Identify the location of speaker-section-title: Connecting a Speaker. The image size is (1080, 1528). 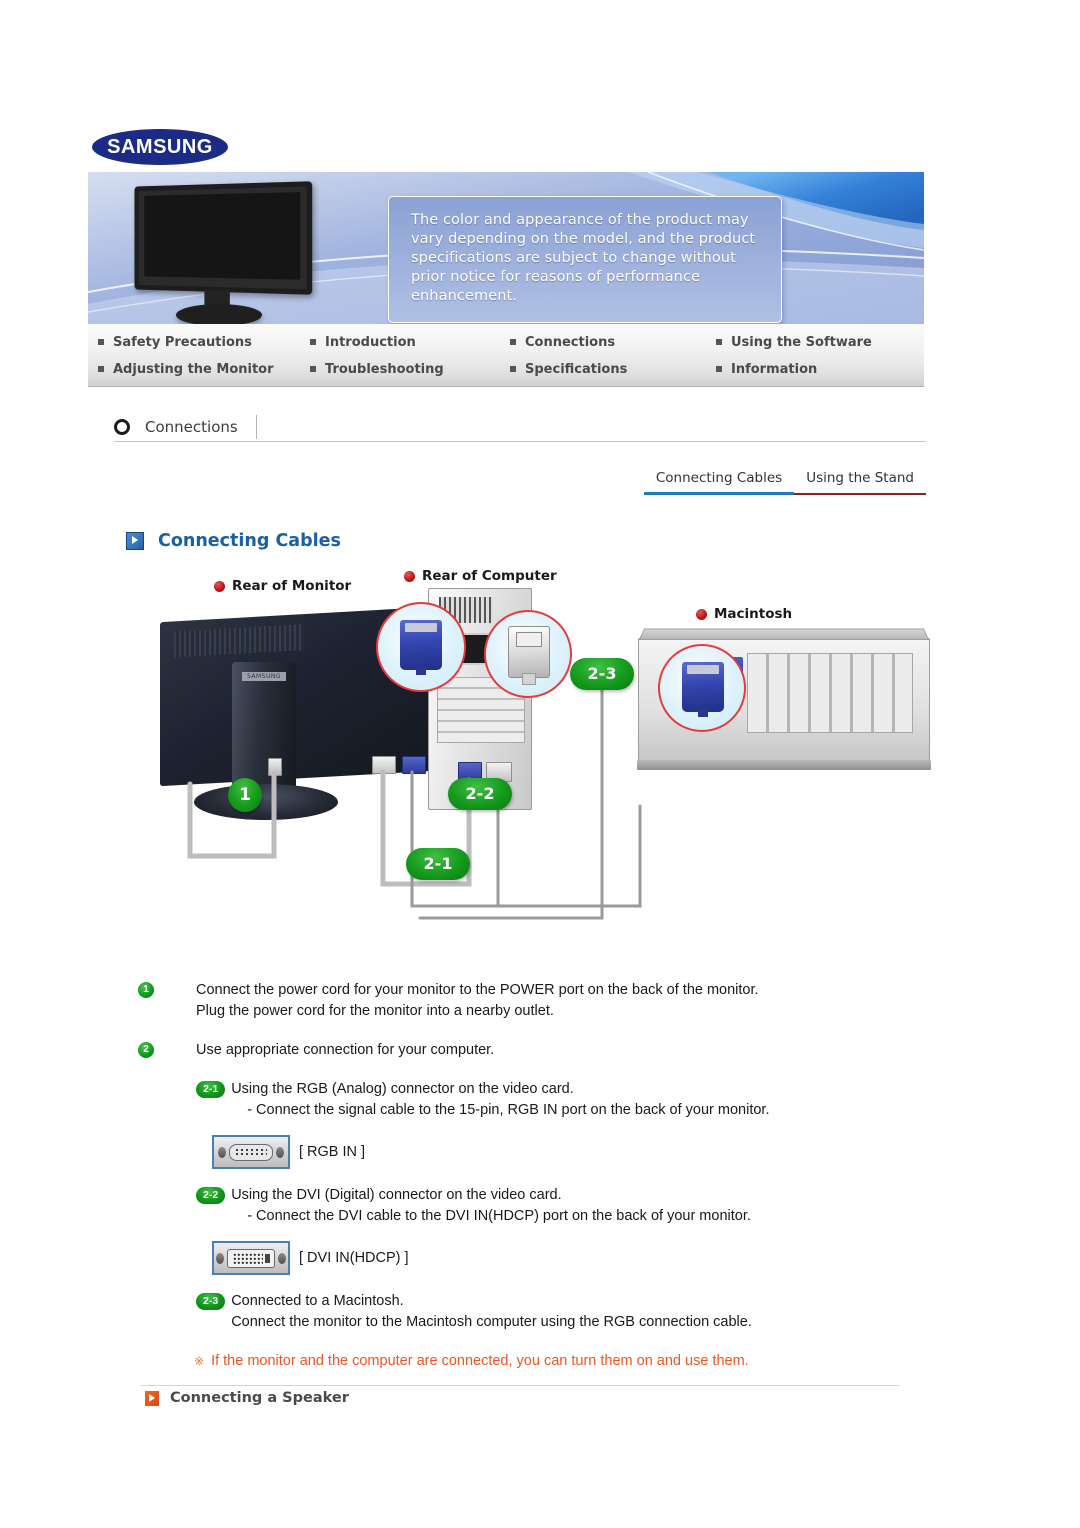
(259, 1398).